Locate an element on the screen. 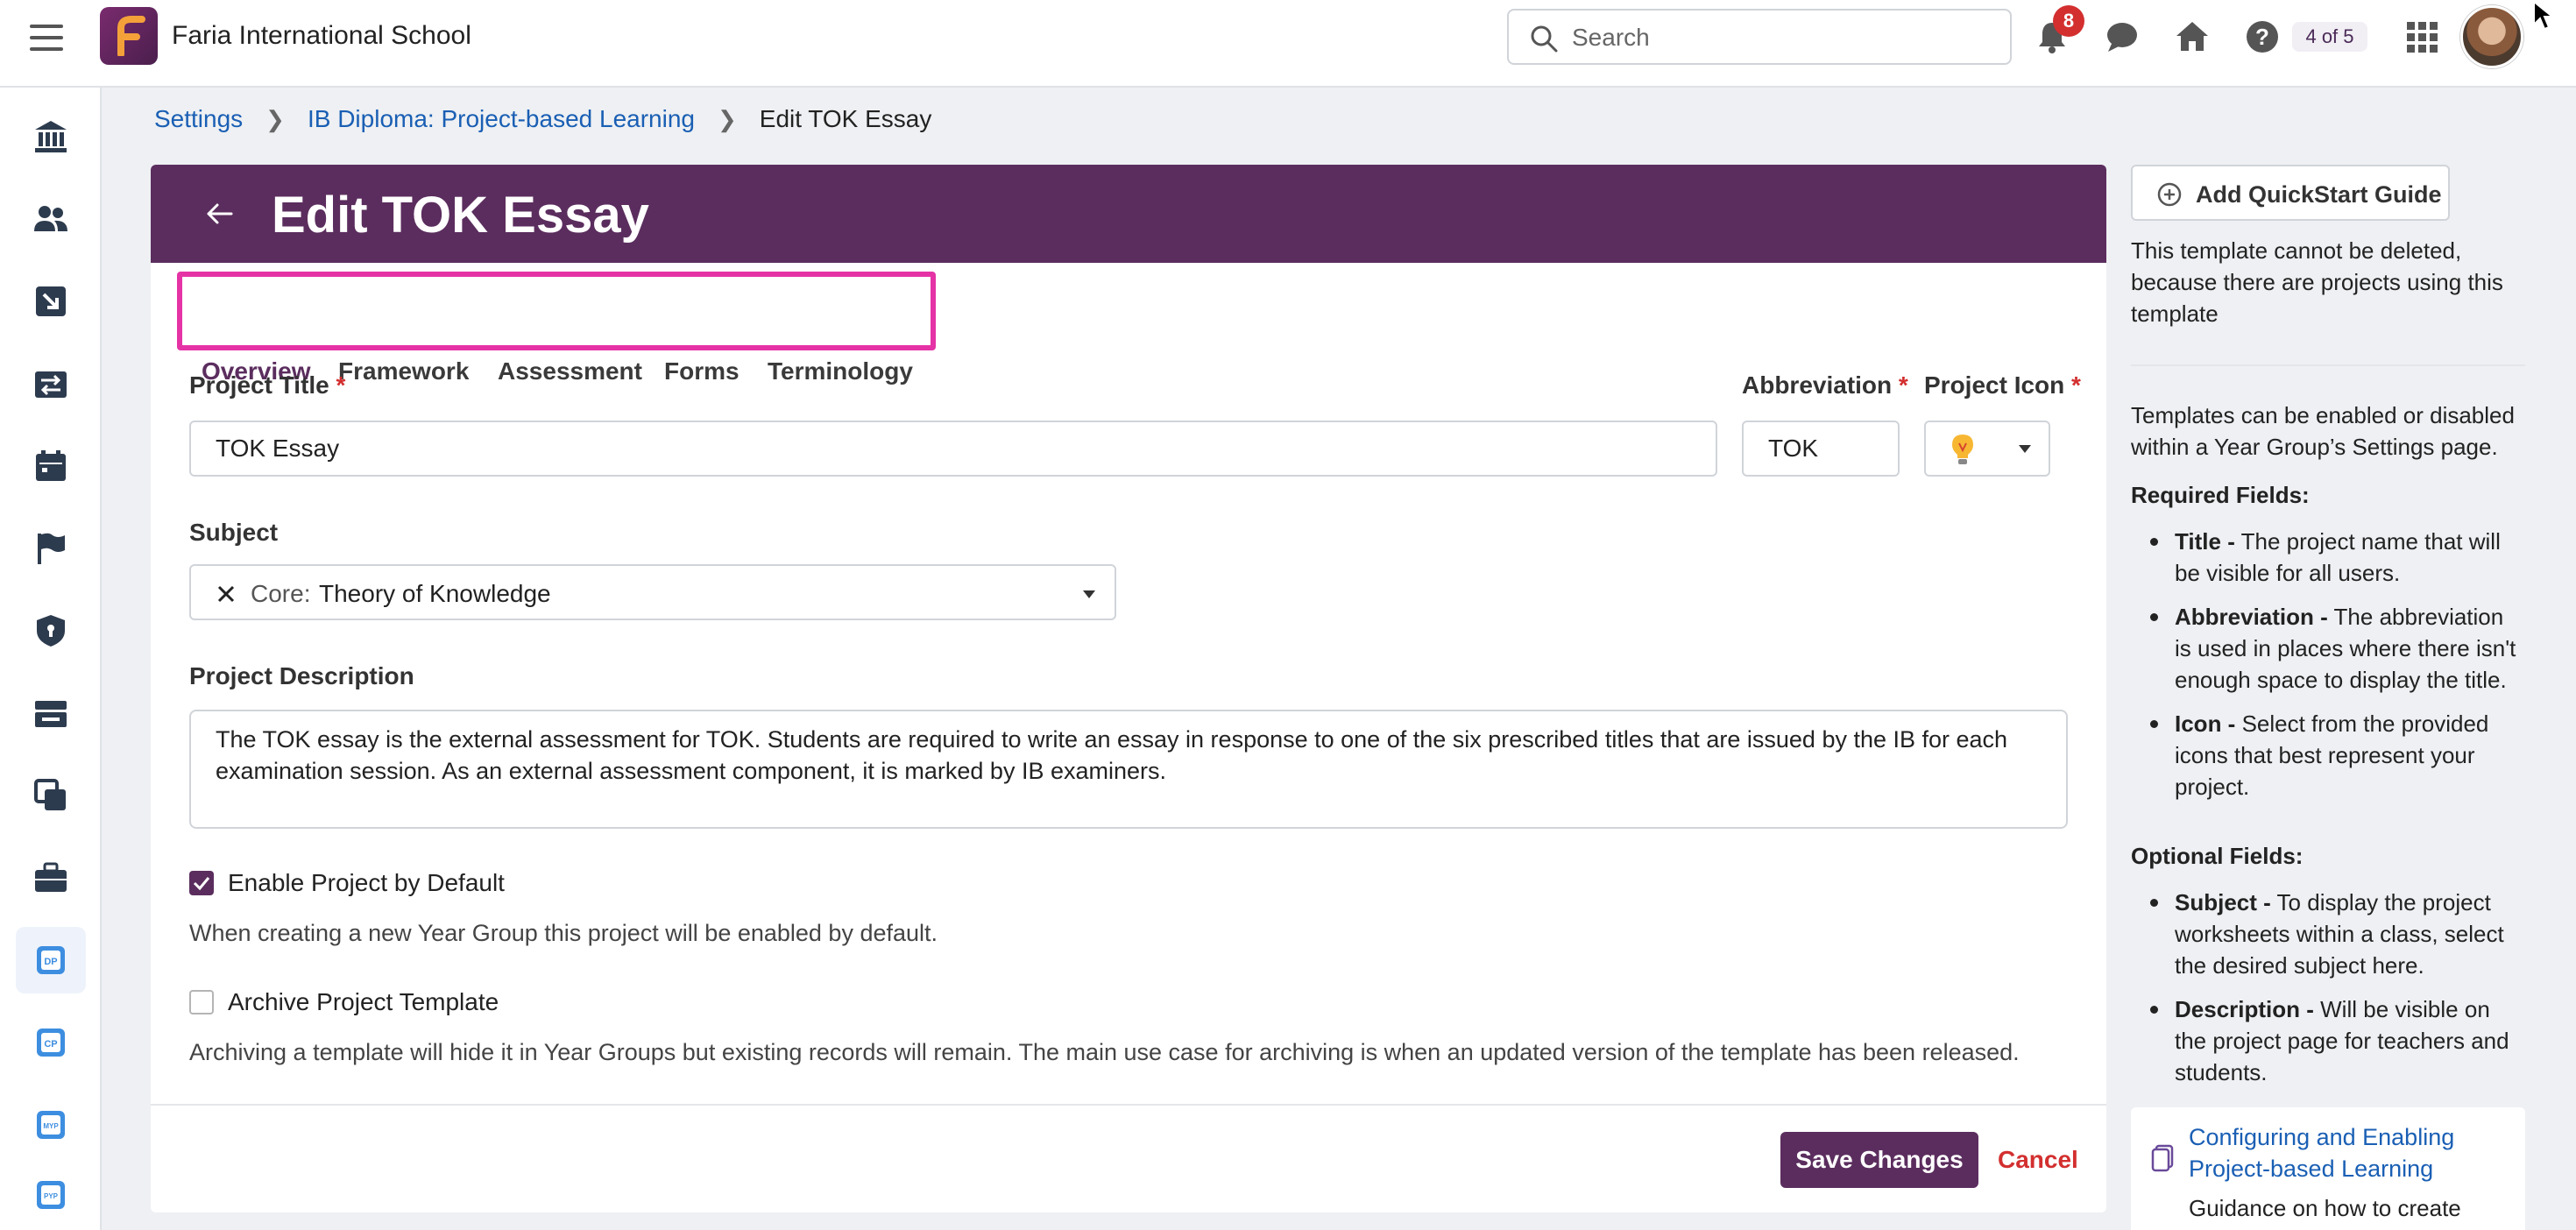  cancel-button: Cancel is located at coordinates (2038, 1160).